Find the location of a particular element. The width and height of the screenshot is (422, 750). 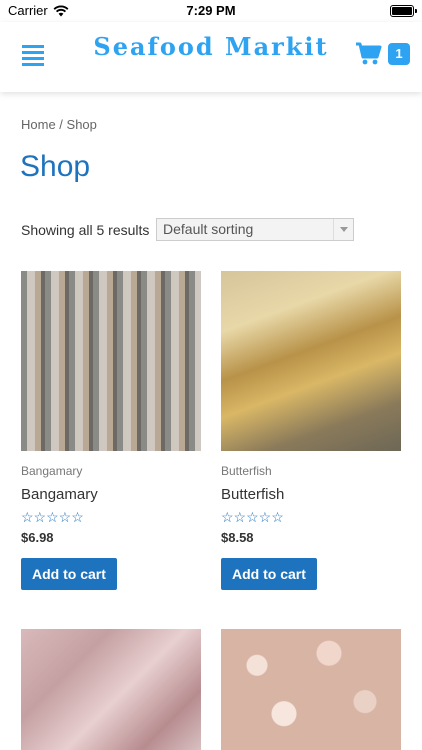

breadcrumb-home-link: Home is located at coordinates (38, 124).